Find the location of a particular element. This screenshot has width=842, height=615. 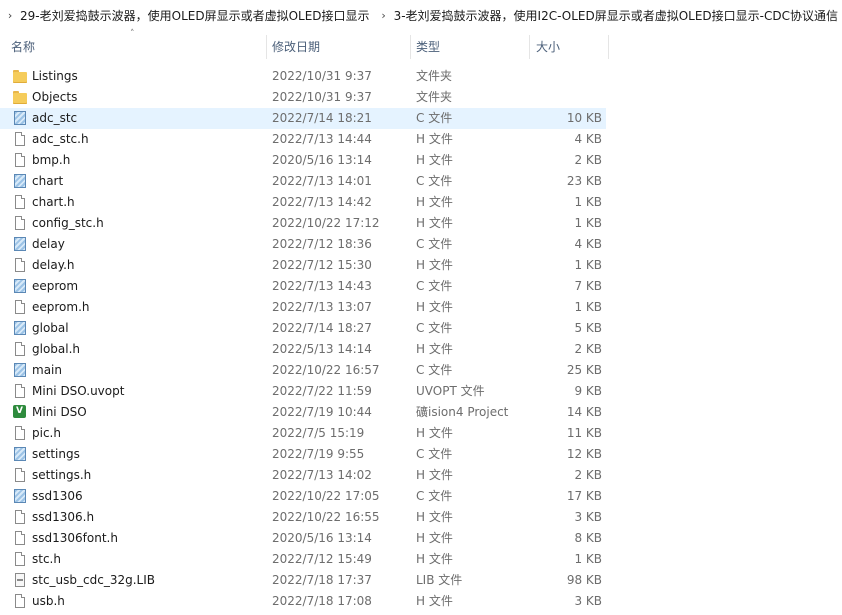

file-row: global 2022/7/14 18:27 C 文件 5 KB is located at coordinates (303, 328).